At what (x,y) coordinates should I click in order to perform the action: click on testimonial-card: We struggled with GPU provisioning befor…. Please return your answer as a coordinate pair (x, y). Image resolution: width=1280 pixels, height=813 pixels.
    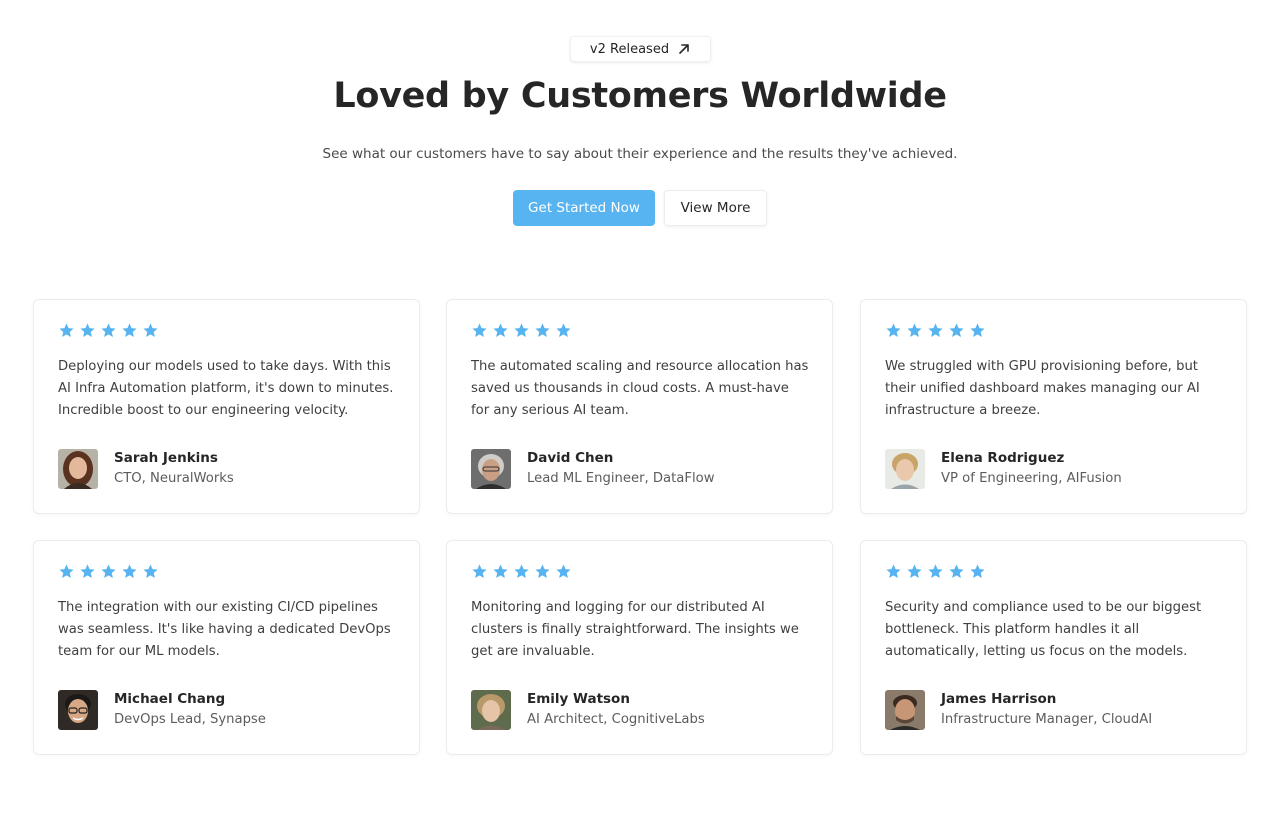
    Looking at the image, I should click on (1053, 406).